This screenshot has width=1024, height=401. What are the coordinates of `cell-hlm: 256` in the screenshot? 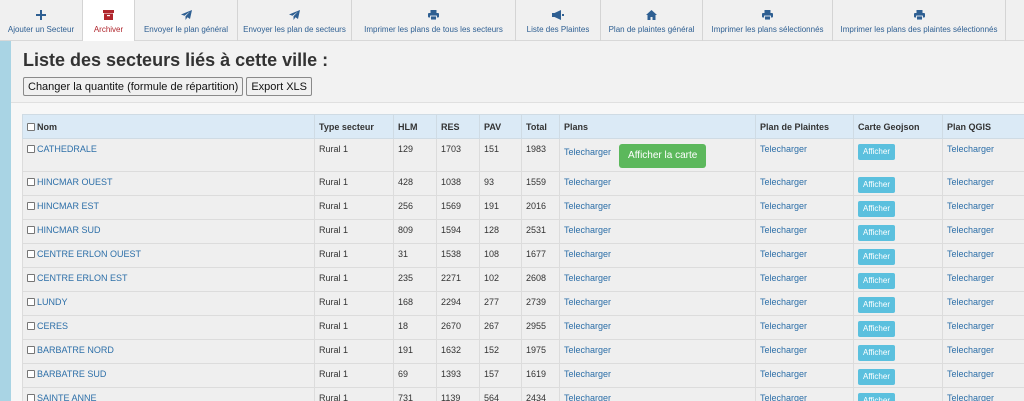 It's located at (415, 207).